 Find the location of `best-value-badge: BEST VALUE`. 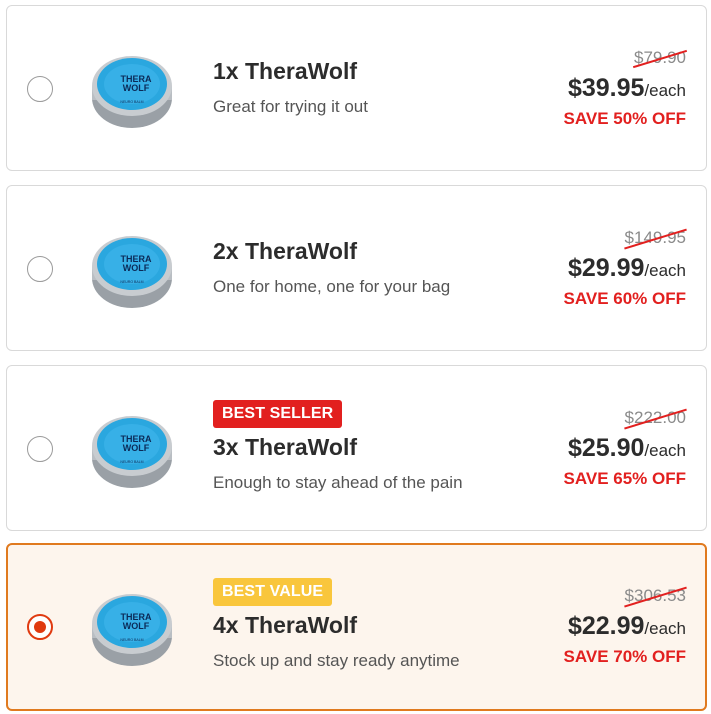

best-value-badge: BEST VALUE is located at coordinates (273, 592).